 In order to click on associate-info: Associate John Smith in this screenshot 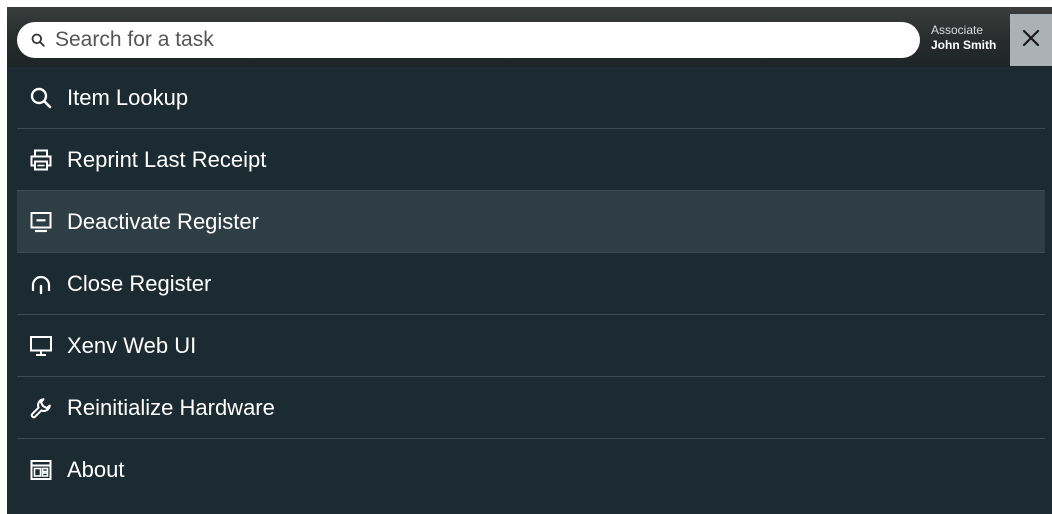, I will do `click(970, 38)`.